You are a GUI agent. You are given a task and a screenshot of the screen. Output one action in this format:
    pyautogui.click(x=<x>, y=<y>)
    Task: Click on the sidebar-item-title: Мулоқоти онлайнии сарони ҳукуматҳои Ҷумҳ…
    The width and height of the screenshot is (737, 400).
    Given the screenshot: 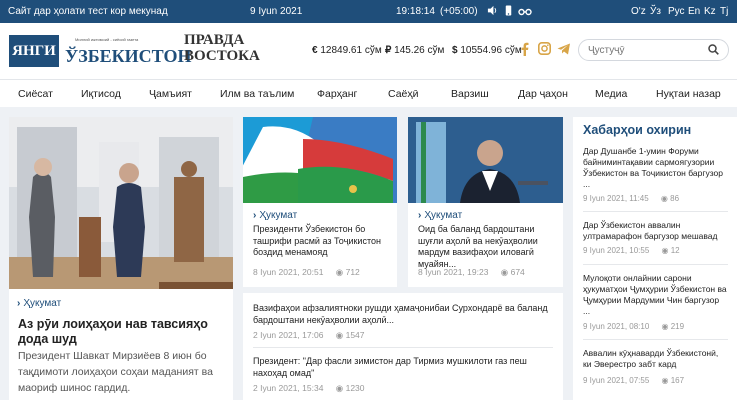 What is the action you would take?
    pyautogui.click(x=655, y=295)
    